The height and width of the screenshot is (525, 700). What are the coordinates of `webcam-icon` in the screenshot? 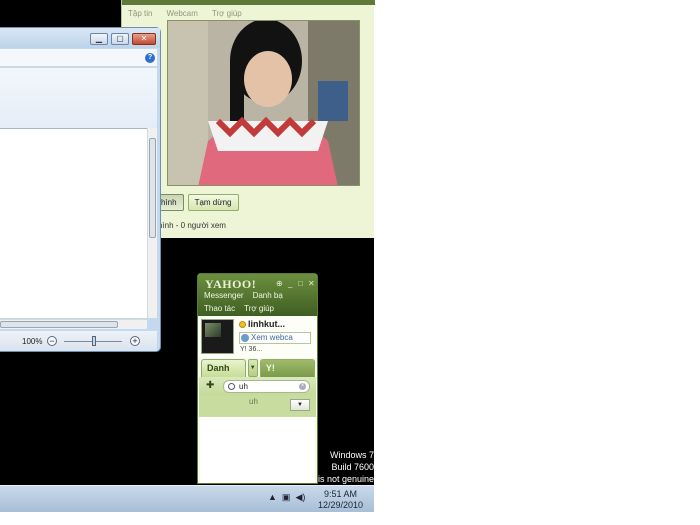 It's located at (245, 338).